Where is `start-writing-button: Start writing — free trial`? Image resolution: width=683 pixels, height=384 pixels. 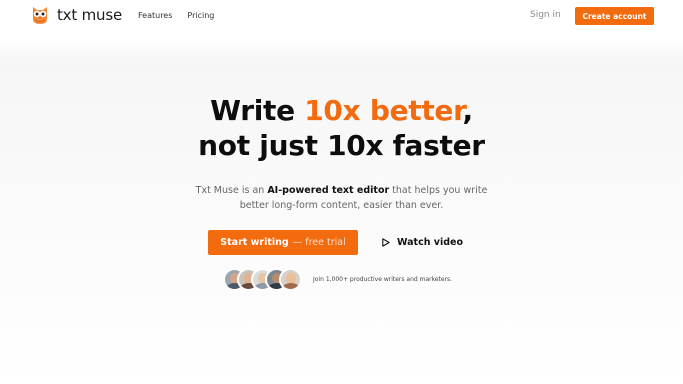 start-writing-button: Start writing — free trial is located at coordinates (283, 242).